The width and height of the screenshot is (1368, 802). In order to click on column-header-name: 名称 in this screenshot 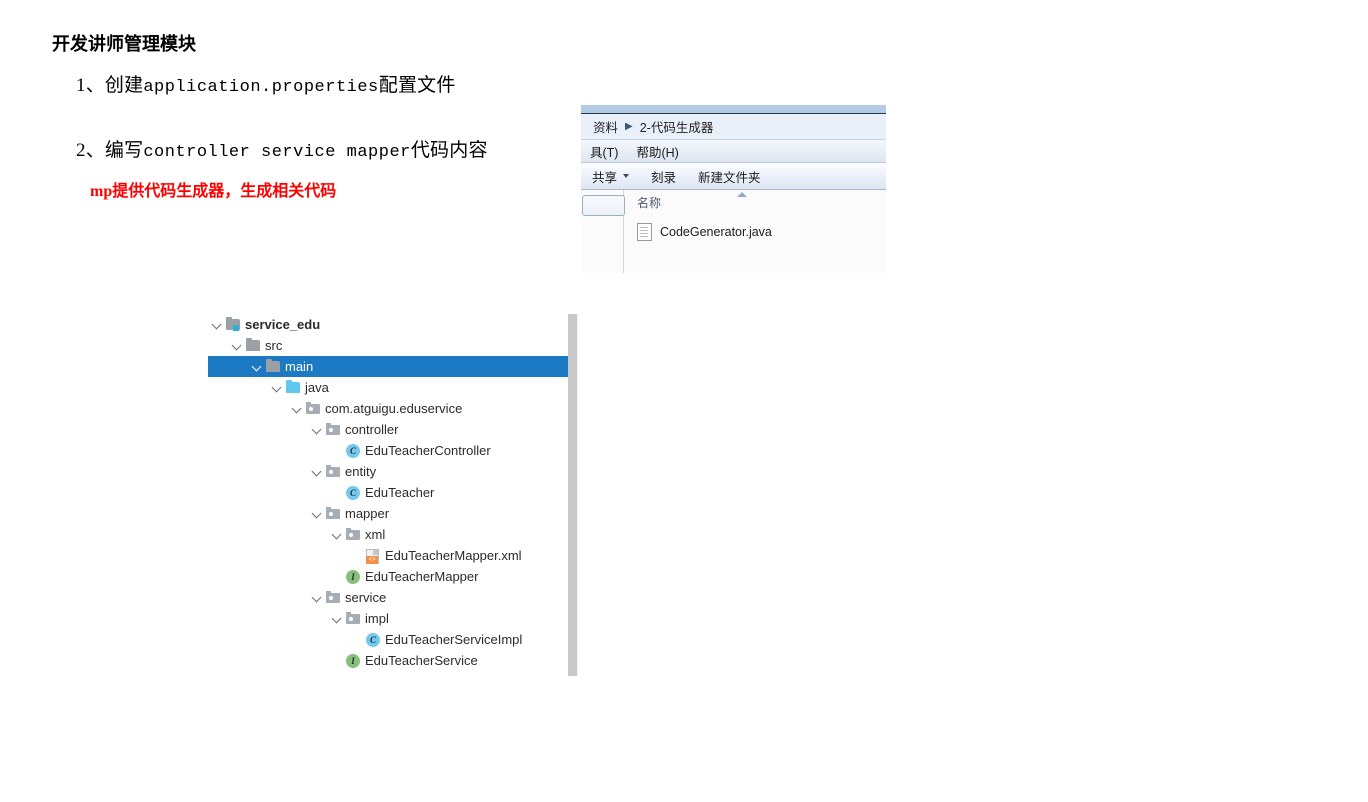, I will do `click(755, 202)`.